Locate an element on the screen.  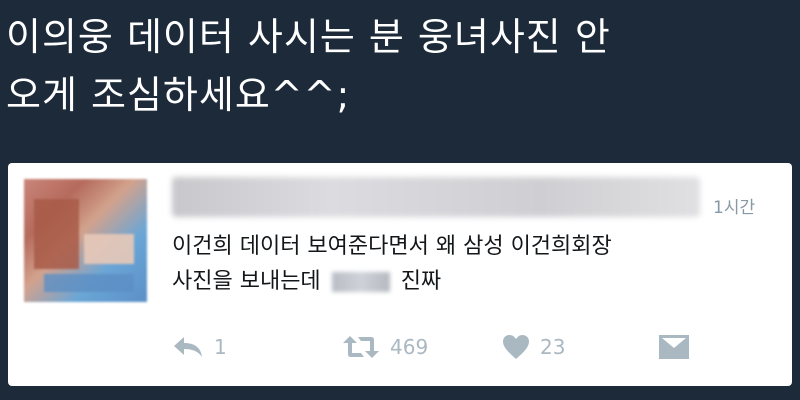
tweet-text-after-redaction: 진짜 is located at coordinates (421, 281).